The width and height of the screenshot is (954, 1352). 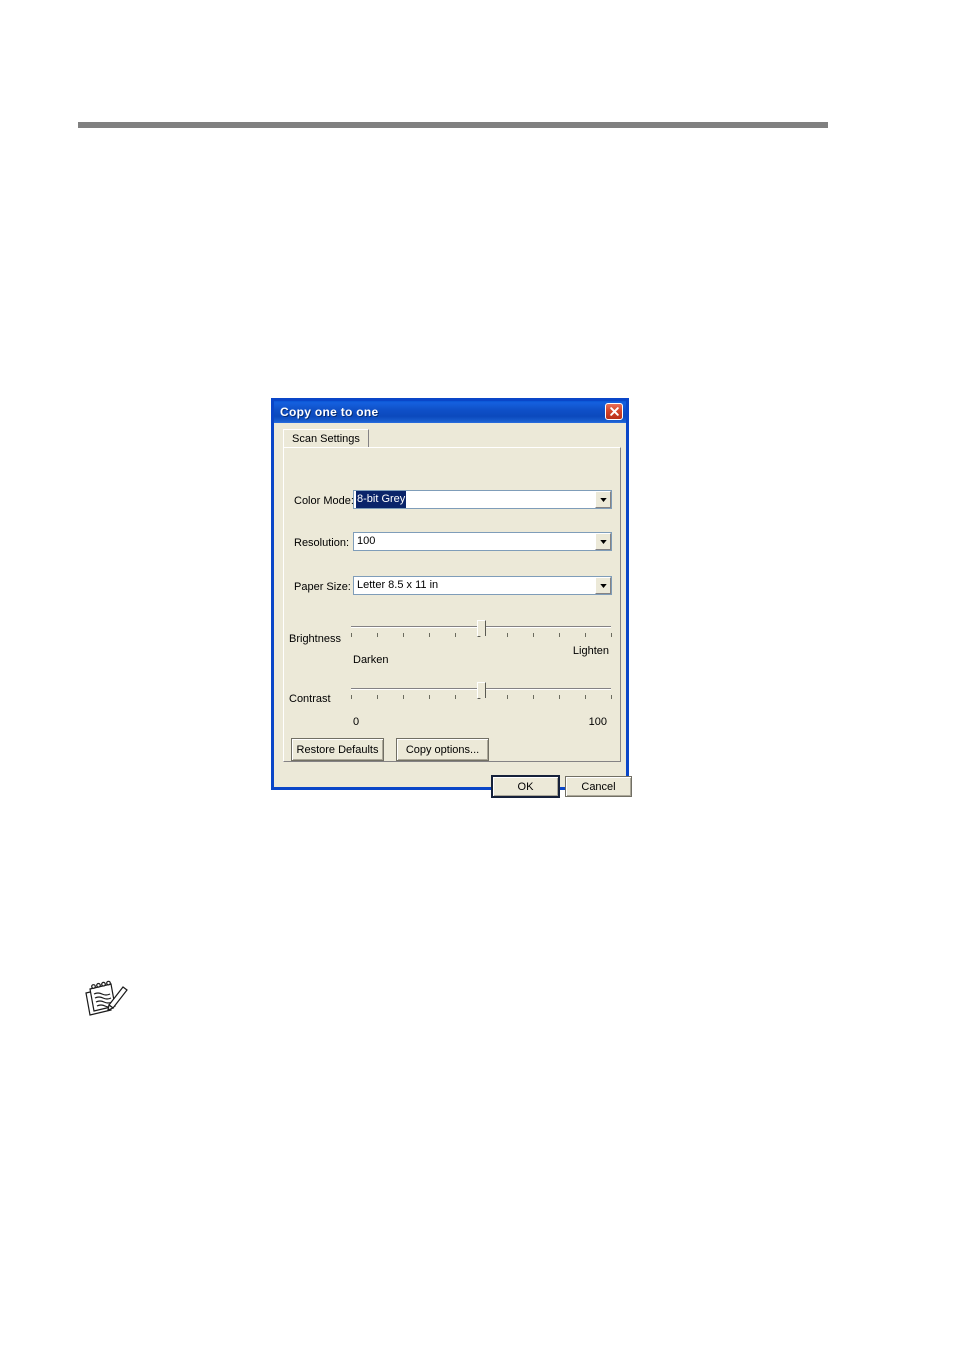 What do you see at coordinates (398, 585) in the screenshot?
I see `paper-size-value: Letter 8.5 x 11 in` at bounding box center [398, 585].